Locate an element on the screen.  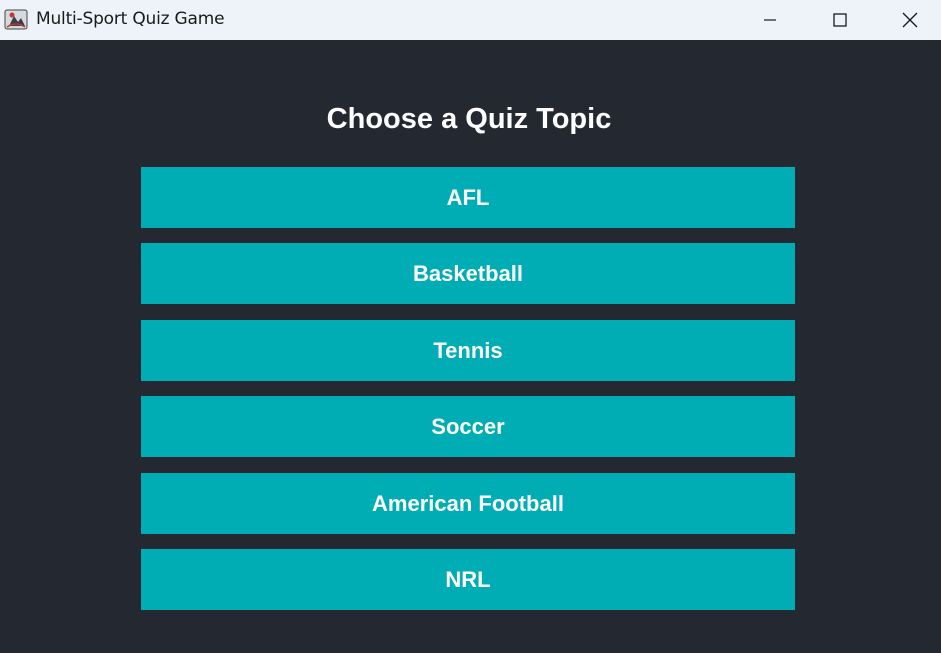
topic-button-basketball: Basketball is located at coordinates (468, 273).